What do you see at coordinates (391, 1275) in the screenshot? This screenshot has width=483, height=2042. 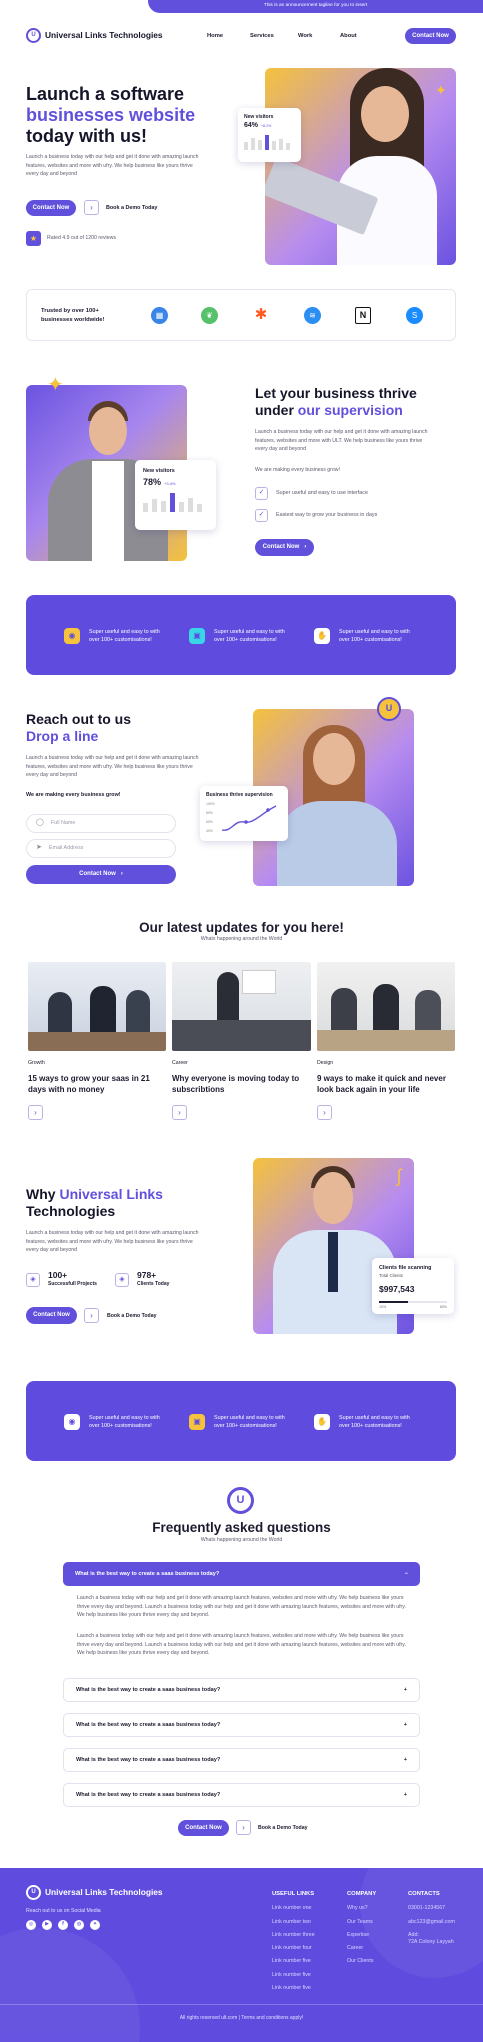 I see `clients-card-subtitle: Total Clients` at bounding box center [391, 1275].